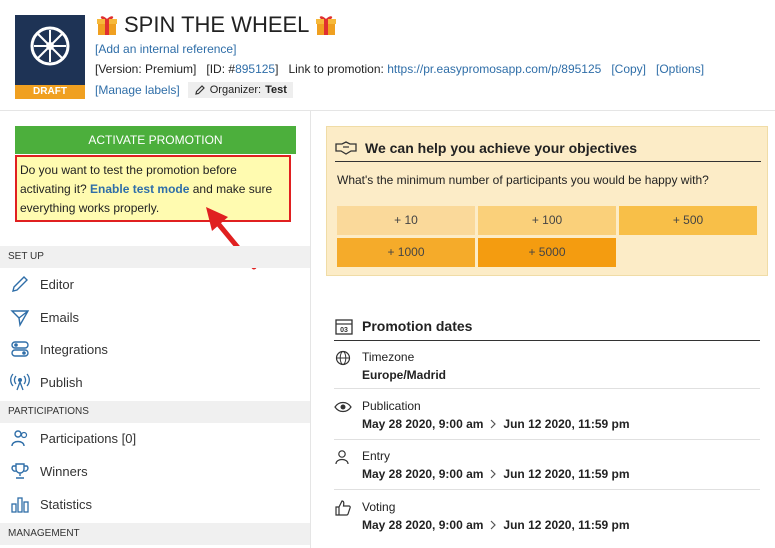  I want to click on handshake-icon, so click(346, 148).